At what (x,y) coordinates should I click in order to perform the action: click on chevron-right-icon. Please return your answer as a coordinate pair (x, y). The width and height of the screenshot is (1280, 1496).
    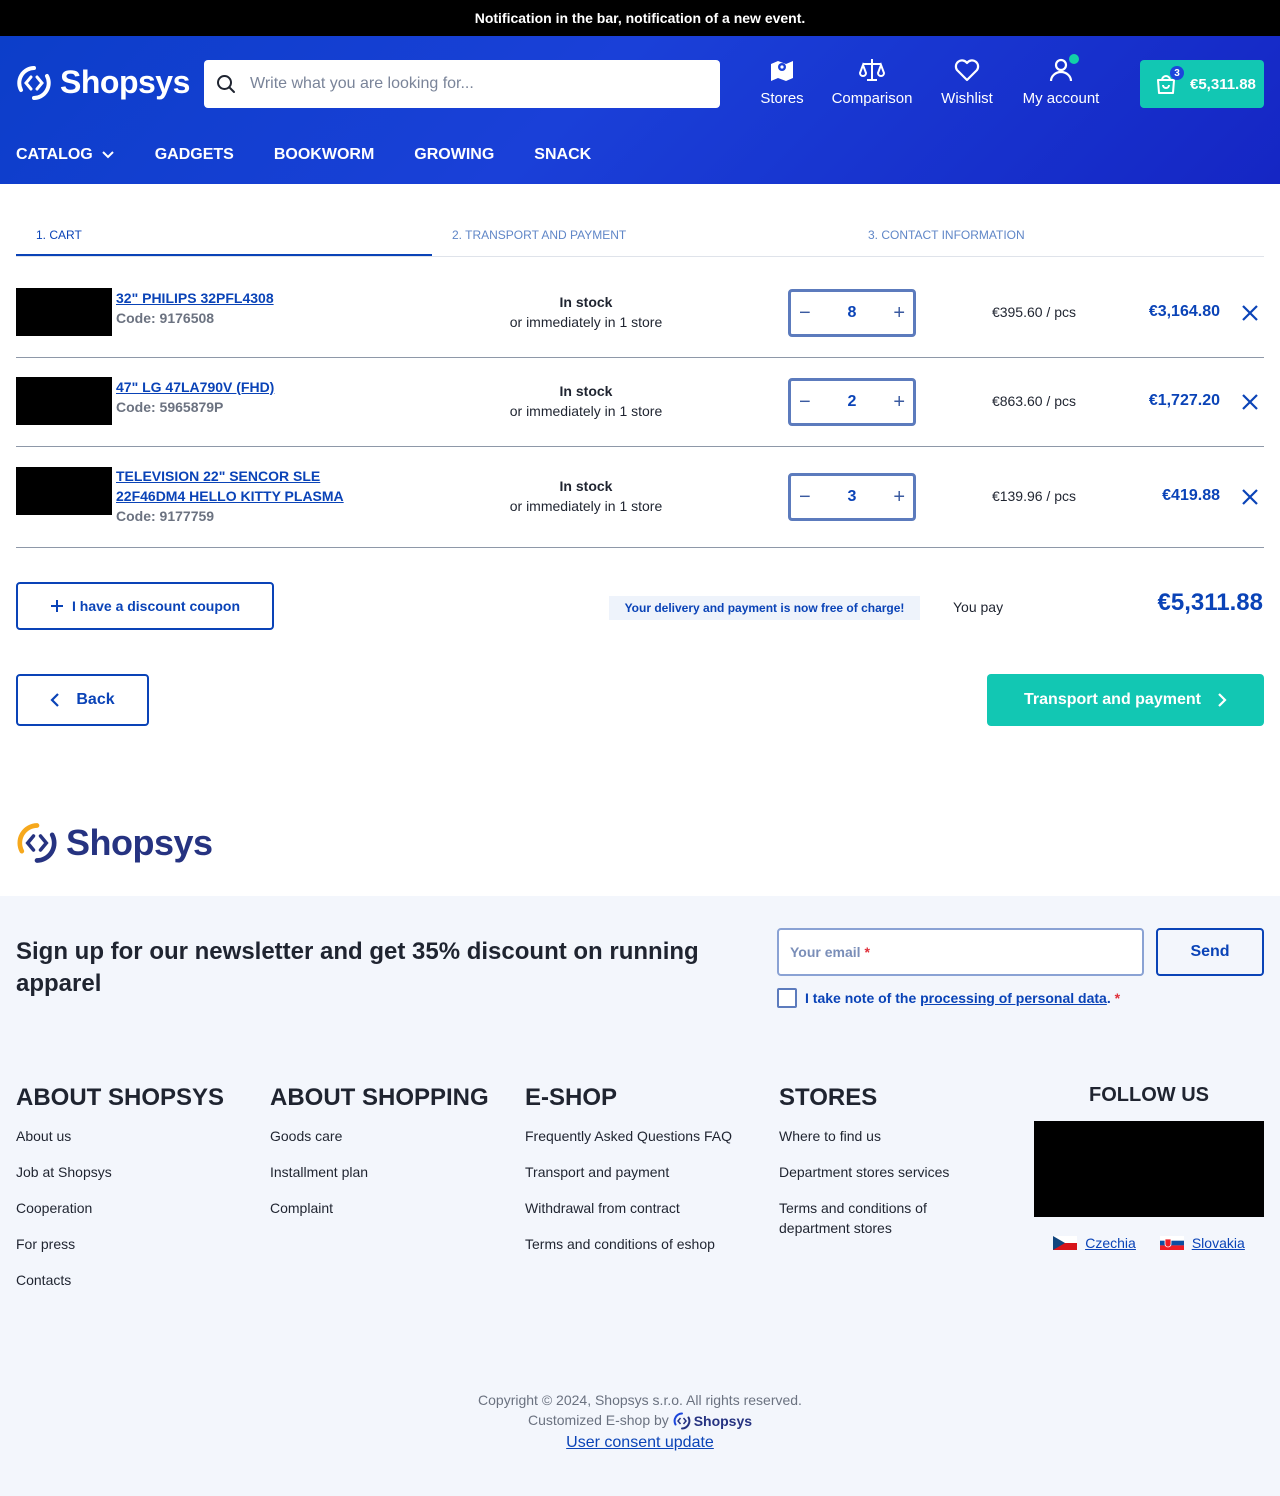
    Looking at the image, I should click on (1222, 700).